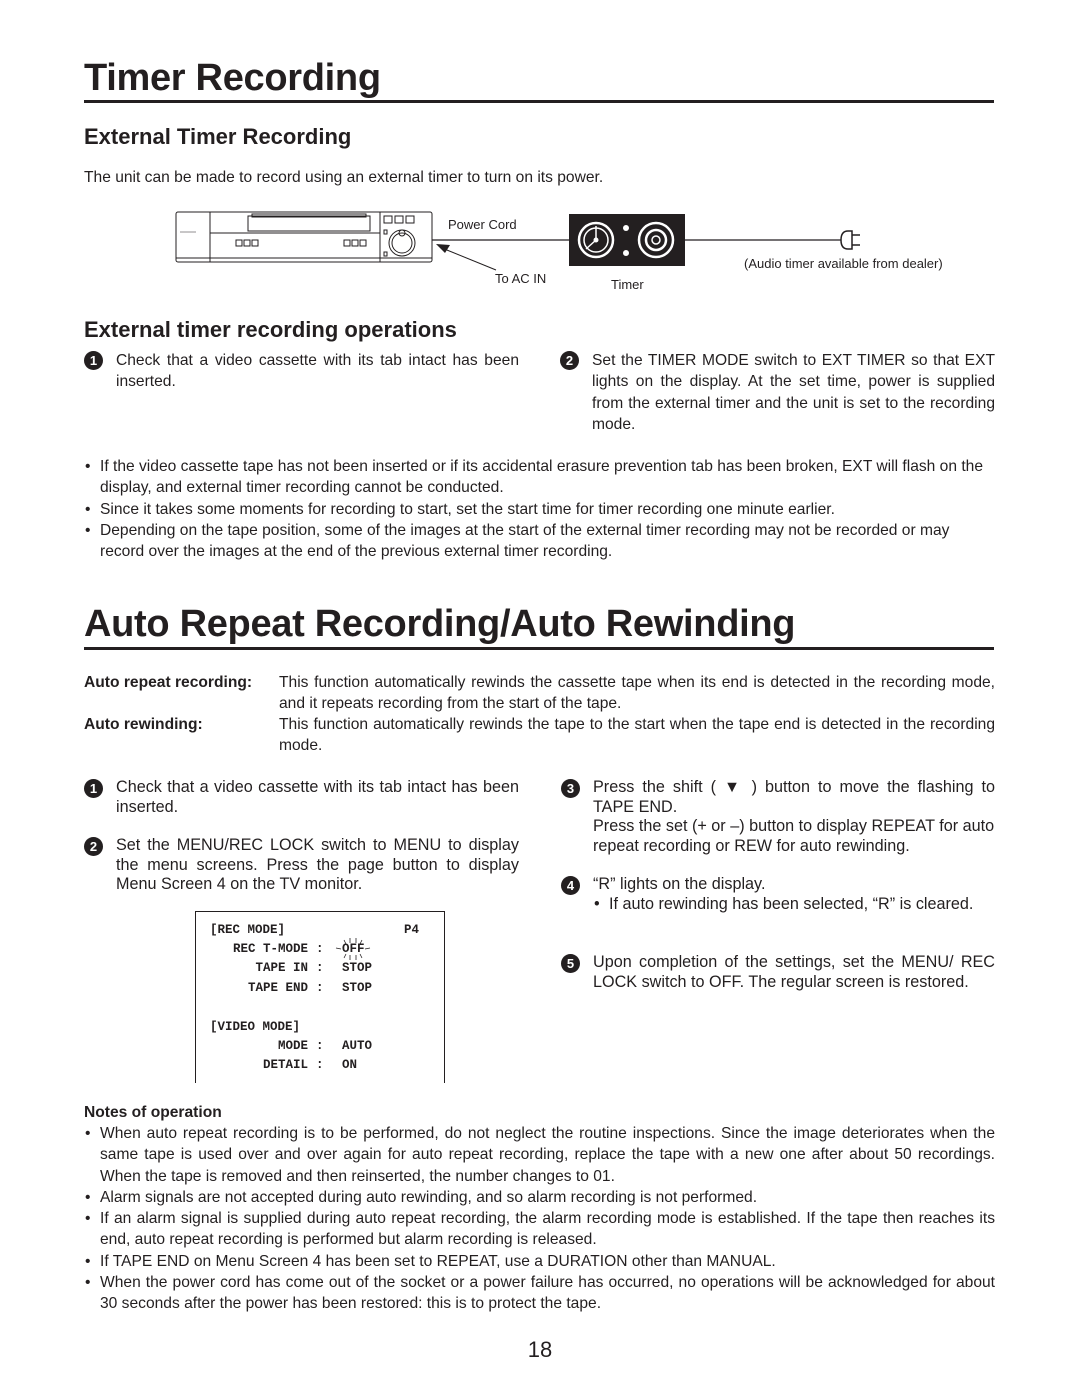 This screenshot has width=1080, height=1397. I want to click on step-text: “R” lights on the display., so click(679, 884).